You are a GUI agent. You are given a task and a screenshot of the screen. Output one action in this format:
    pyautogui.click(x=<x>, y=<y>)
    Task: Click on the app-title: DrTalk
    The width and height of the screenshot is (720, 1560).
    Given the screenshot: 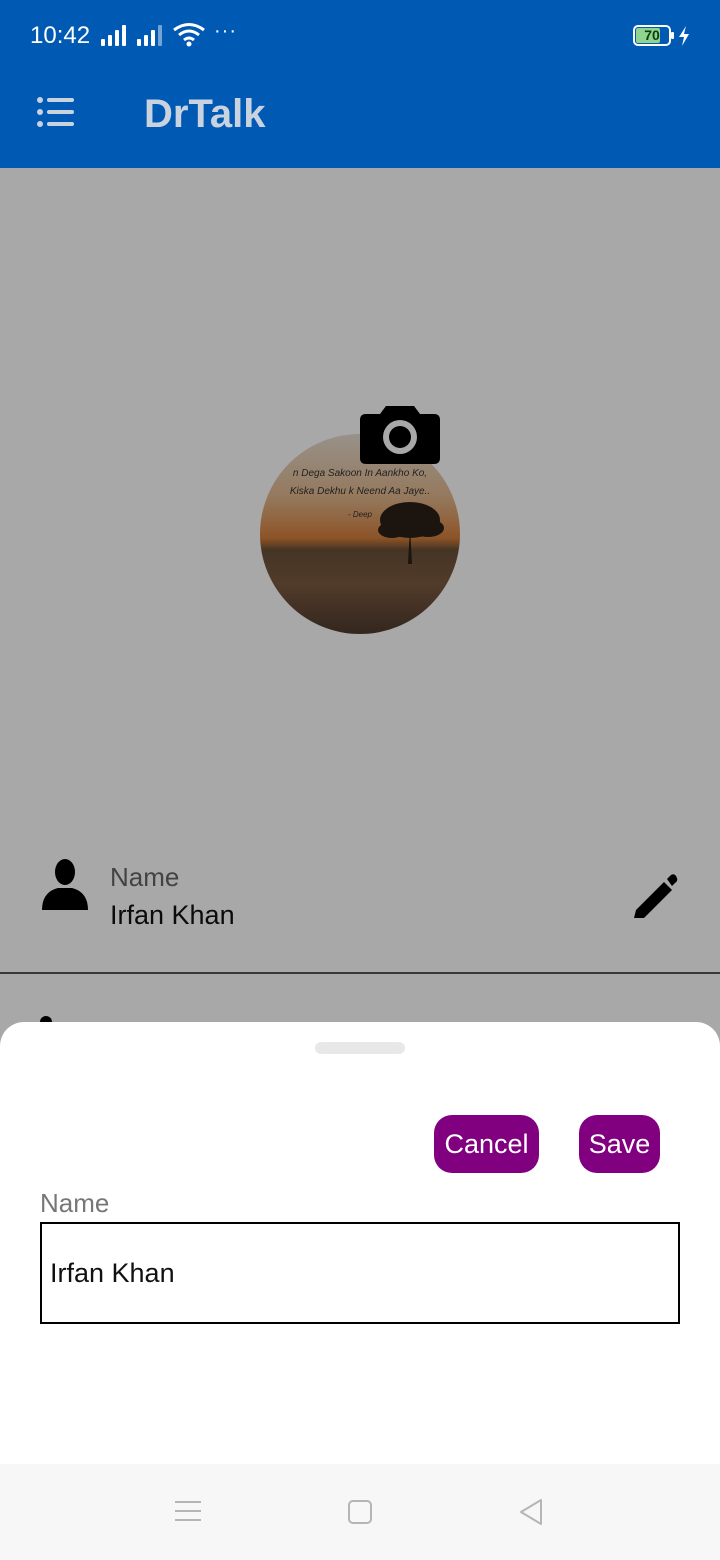 What is the action you would take?
    pyautogui.click(x=205, y=114)
    